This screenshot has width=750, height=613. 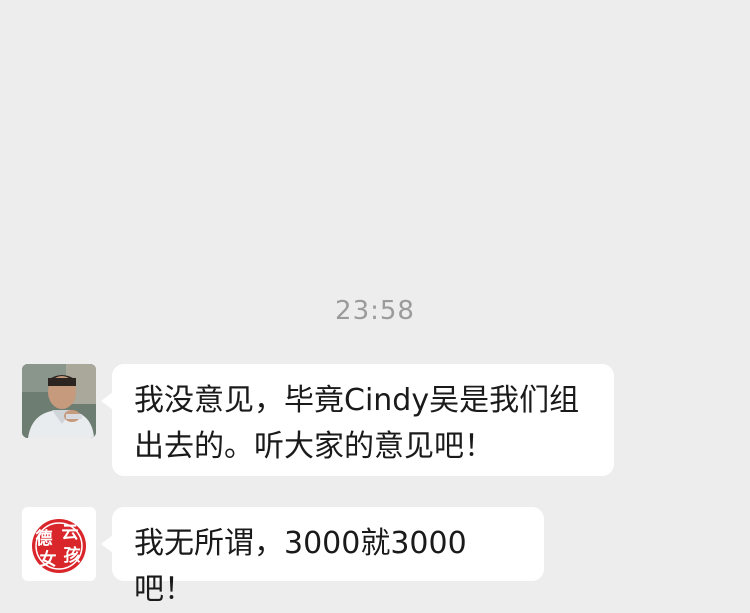 What do you see at coordinates (300, 566) in the screenshot?
I see `message-text: 我无所谓，3000就3000吧！` at bounding box center [300, 566].